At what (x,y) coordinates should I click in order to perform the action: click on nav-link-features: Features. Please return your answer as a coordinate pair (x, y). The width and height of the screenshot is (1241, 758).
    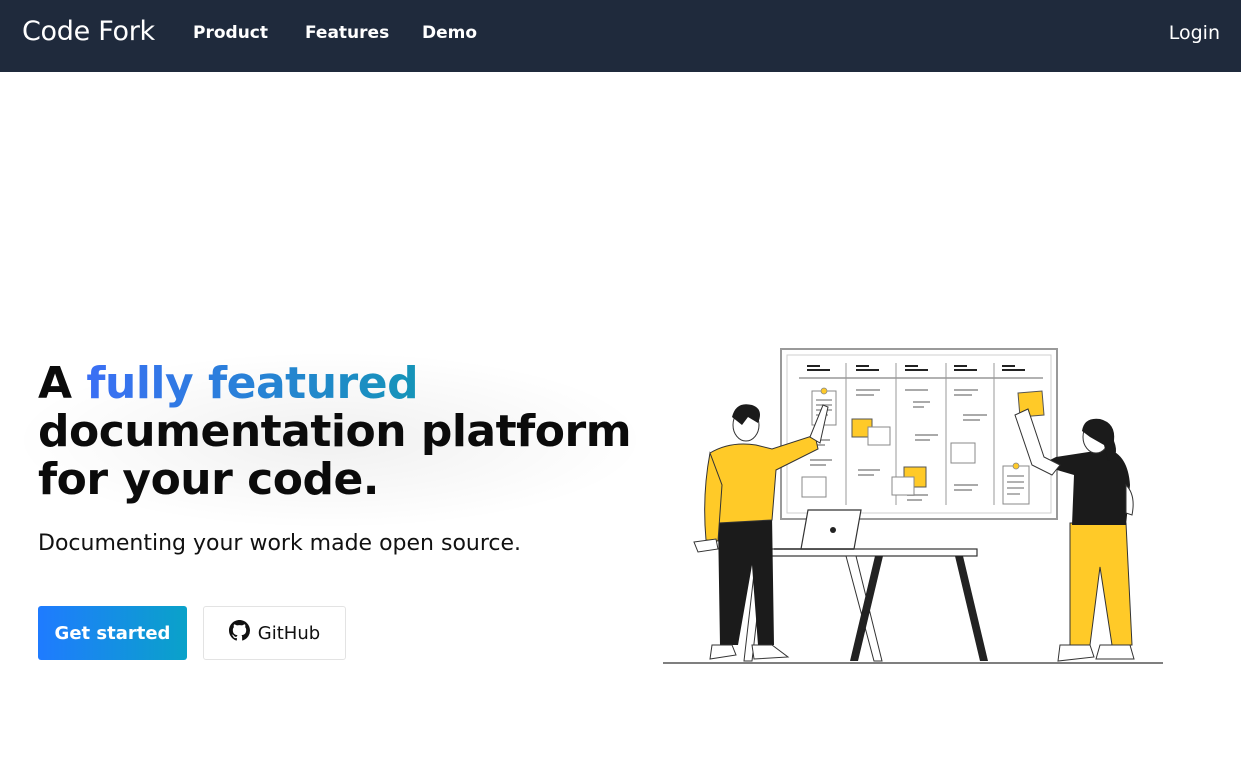
    Looking at the image, I should click on (347, 33).